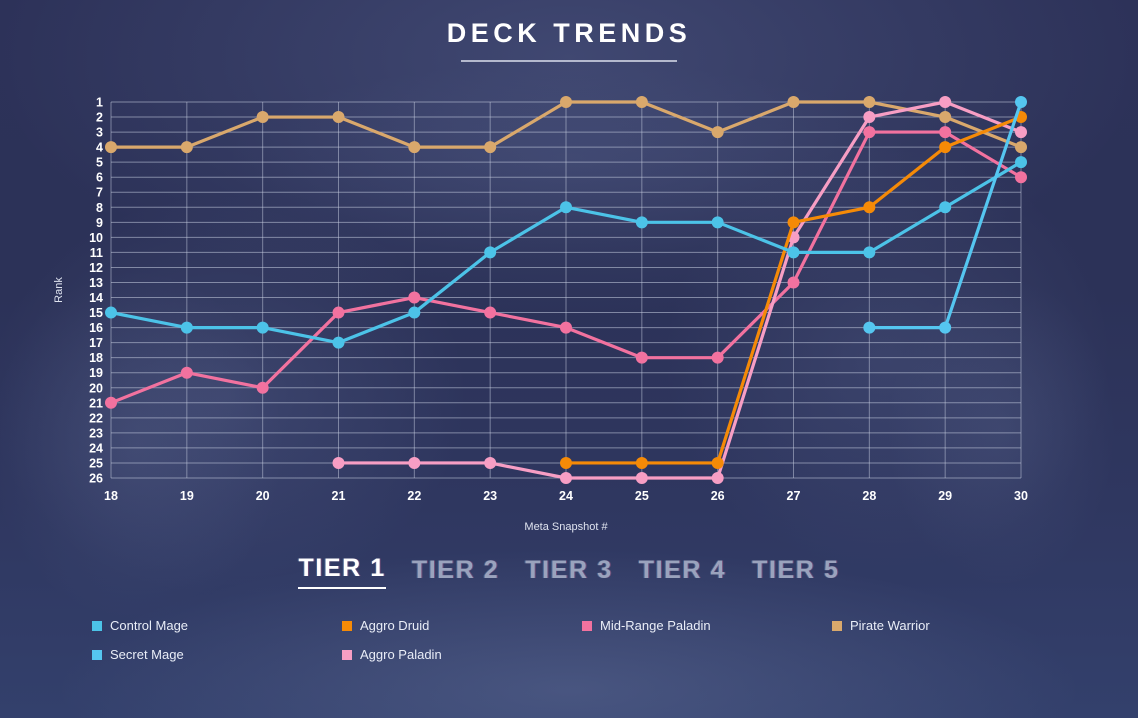  I want to click on x-axis-tick-label: 19, so click(187, 496).